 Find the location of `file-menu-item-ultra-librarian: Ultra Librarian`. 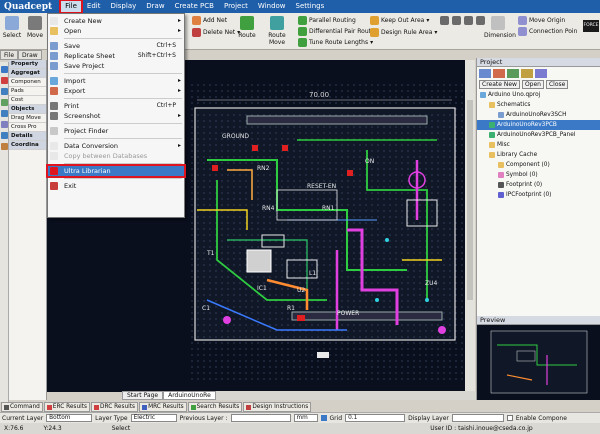

file-menu-item-ultra-librarian: Ultra Librarian is located at coordinates (116, 171).